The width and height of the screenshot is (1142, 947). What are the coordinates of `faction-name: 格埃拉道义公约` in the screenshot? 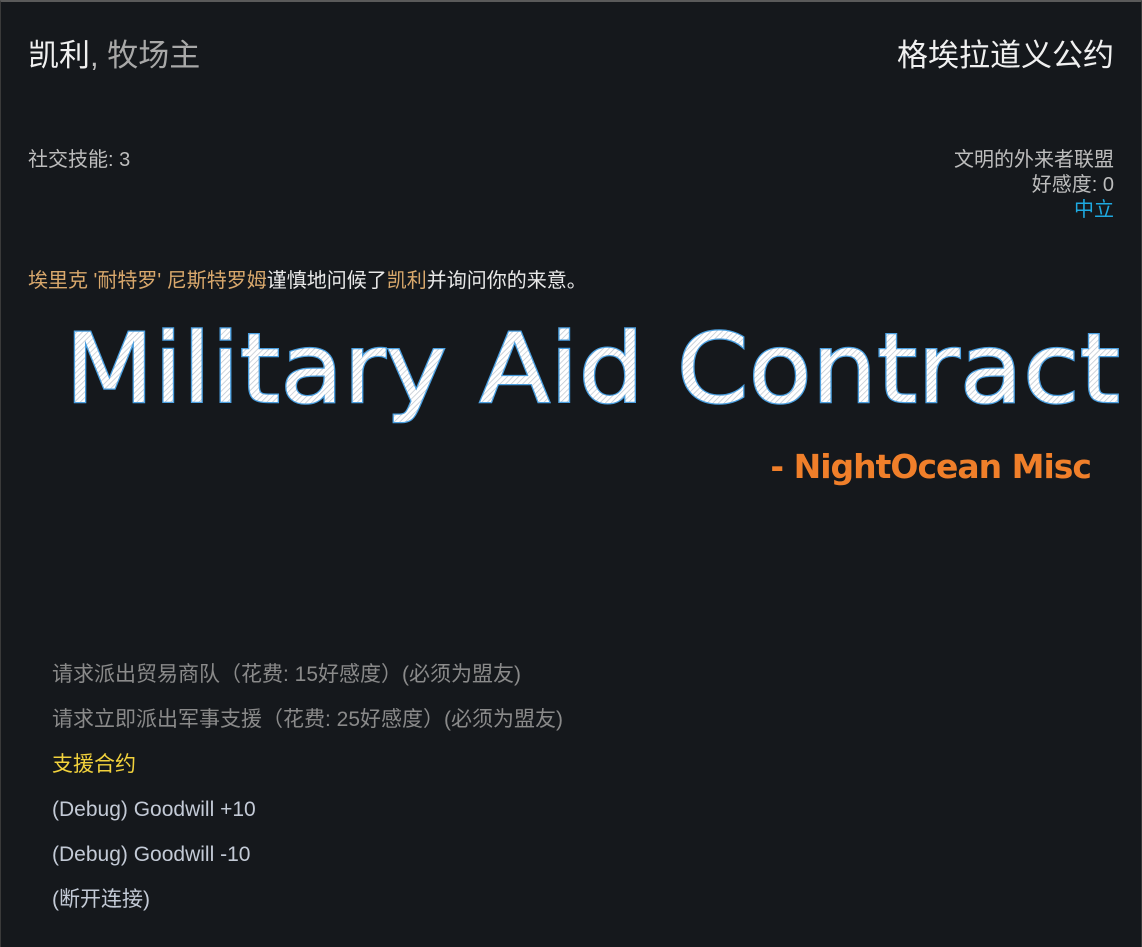 It's located at (1005, 55).